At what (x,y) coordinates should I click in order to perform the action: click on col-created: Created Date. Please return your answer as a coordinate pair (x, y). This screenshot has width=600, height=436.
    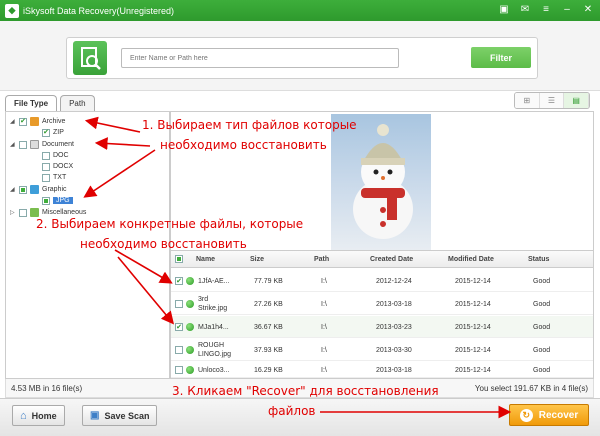
    Looking at the image, I should click on (391, 259).